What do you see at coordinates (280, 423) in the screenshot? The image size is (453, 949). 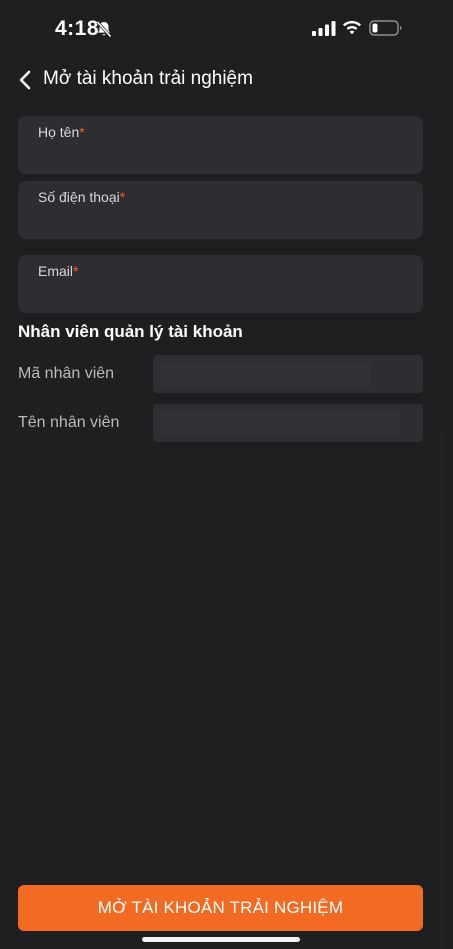 I see `employee-name-value` at bounding box center [280, 423].